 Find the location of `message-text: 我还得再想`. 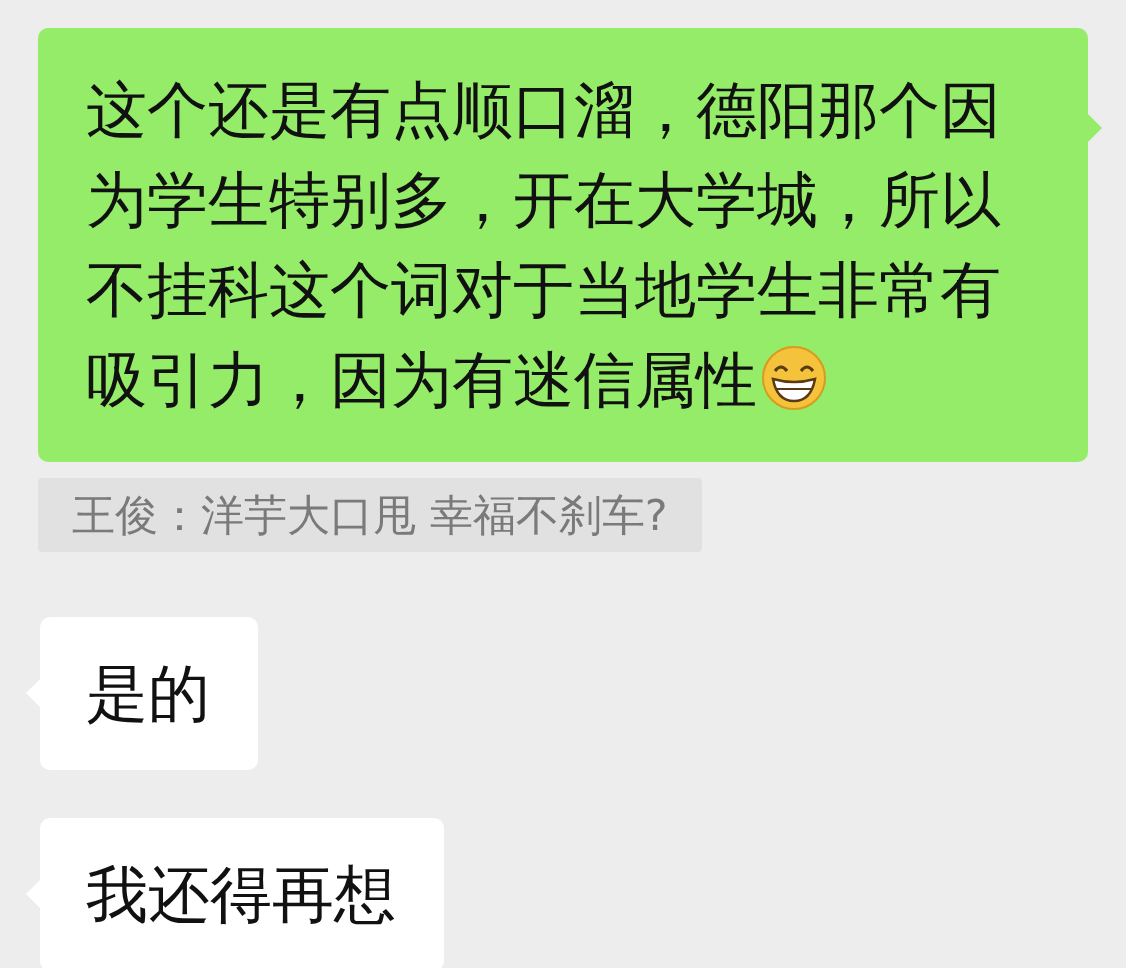

message-text: 我还得再想 is located at coordinates (241, 894).